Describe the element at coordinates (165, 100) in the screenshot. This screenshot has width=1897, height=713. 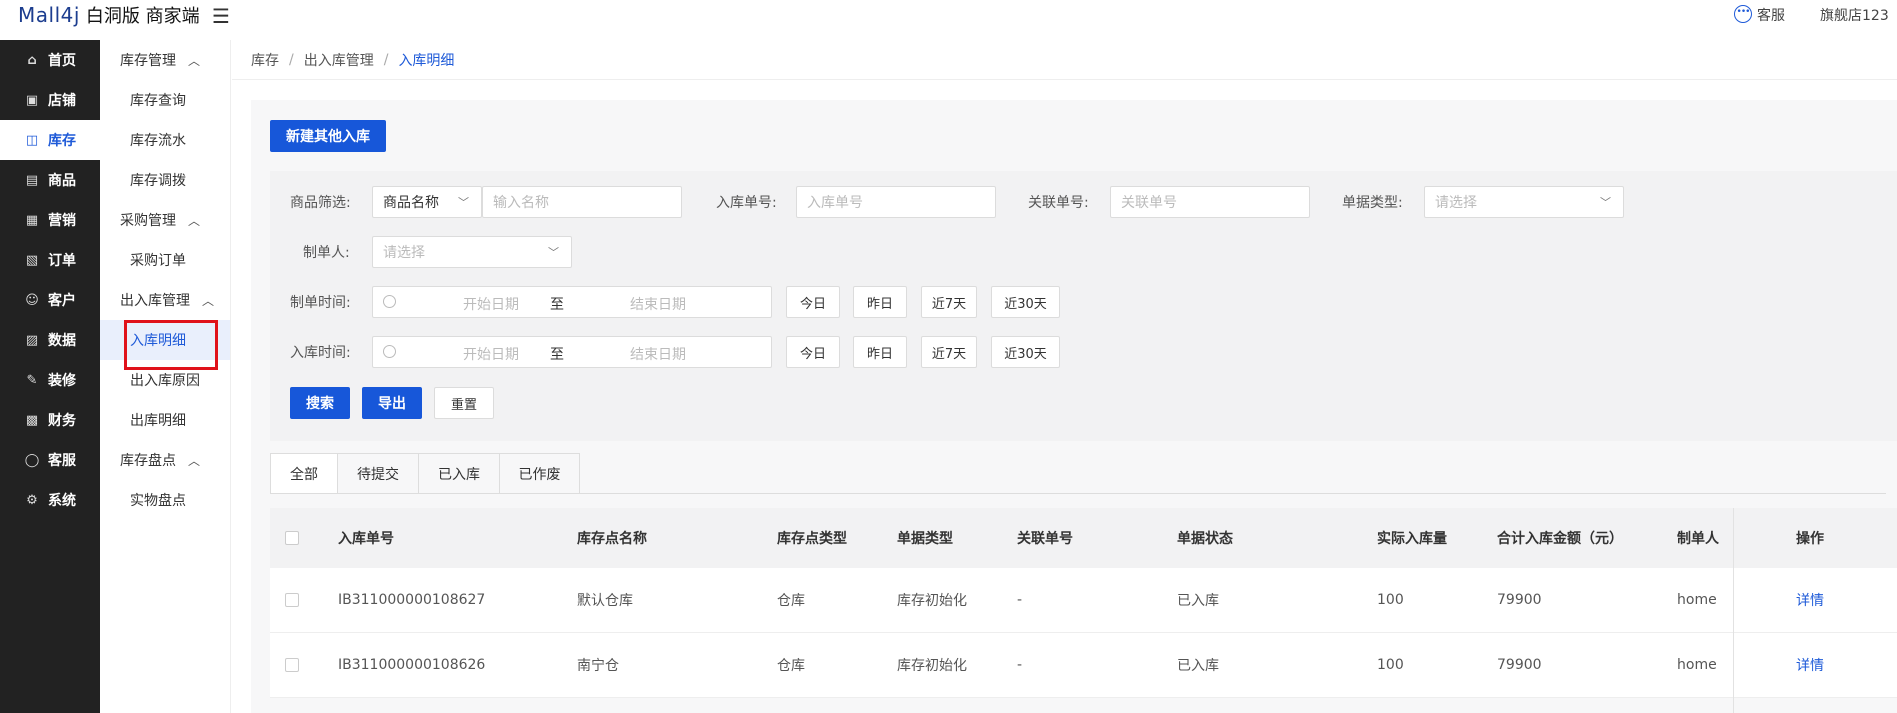
I see `submenu-item-inventory-query: 库存查询` at that location.